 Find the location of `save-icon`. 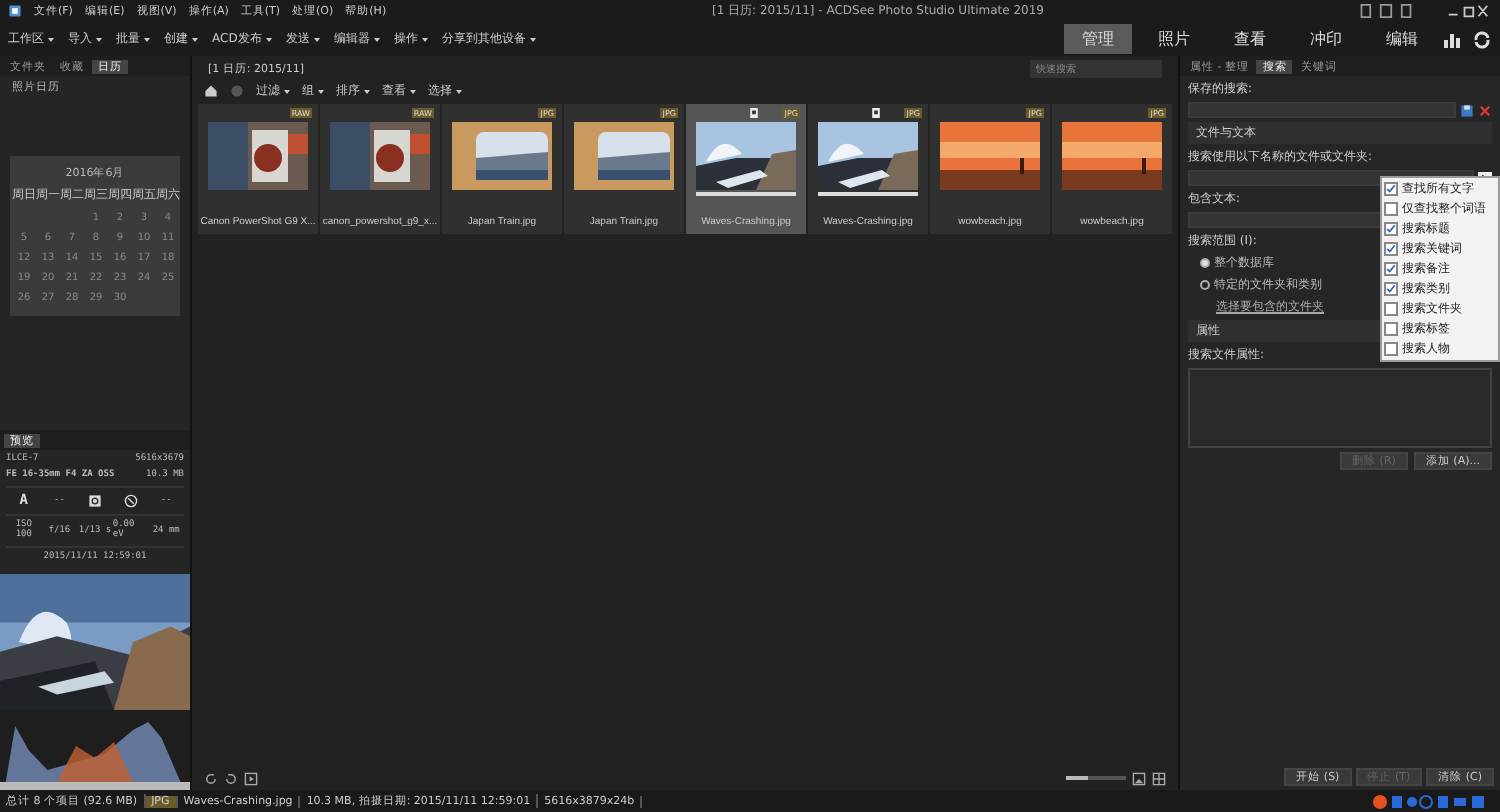

save-icon is located at coordinates (1467, 110).